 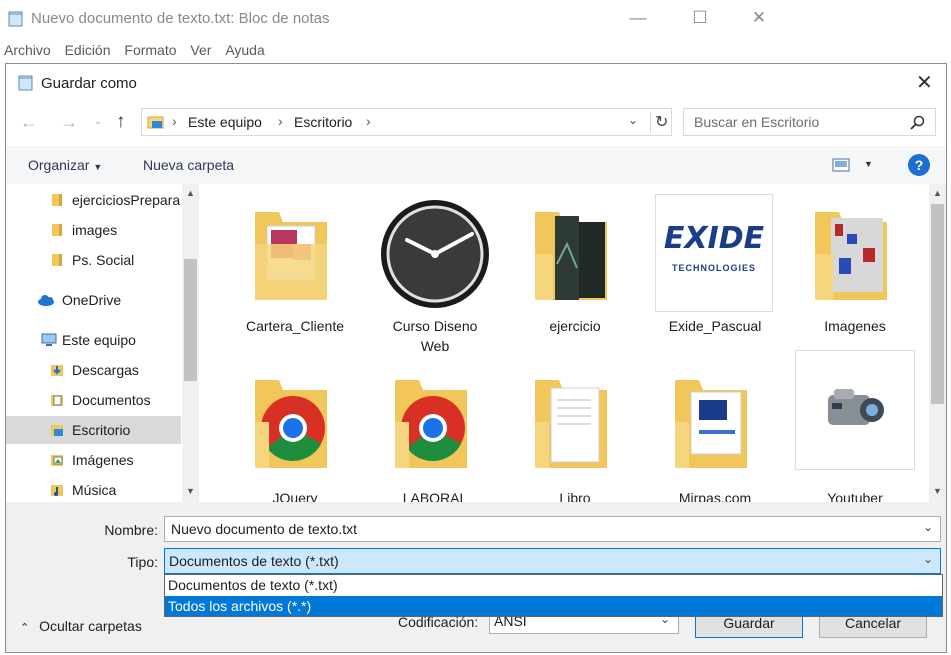 What do you see at coordinates (855, 326) in the screenshot?
I see `file-name: Imagenes` at bounding box center [855, 326].